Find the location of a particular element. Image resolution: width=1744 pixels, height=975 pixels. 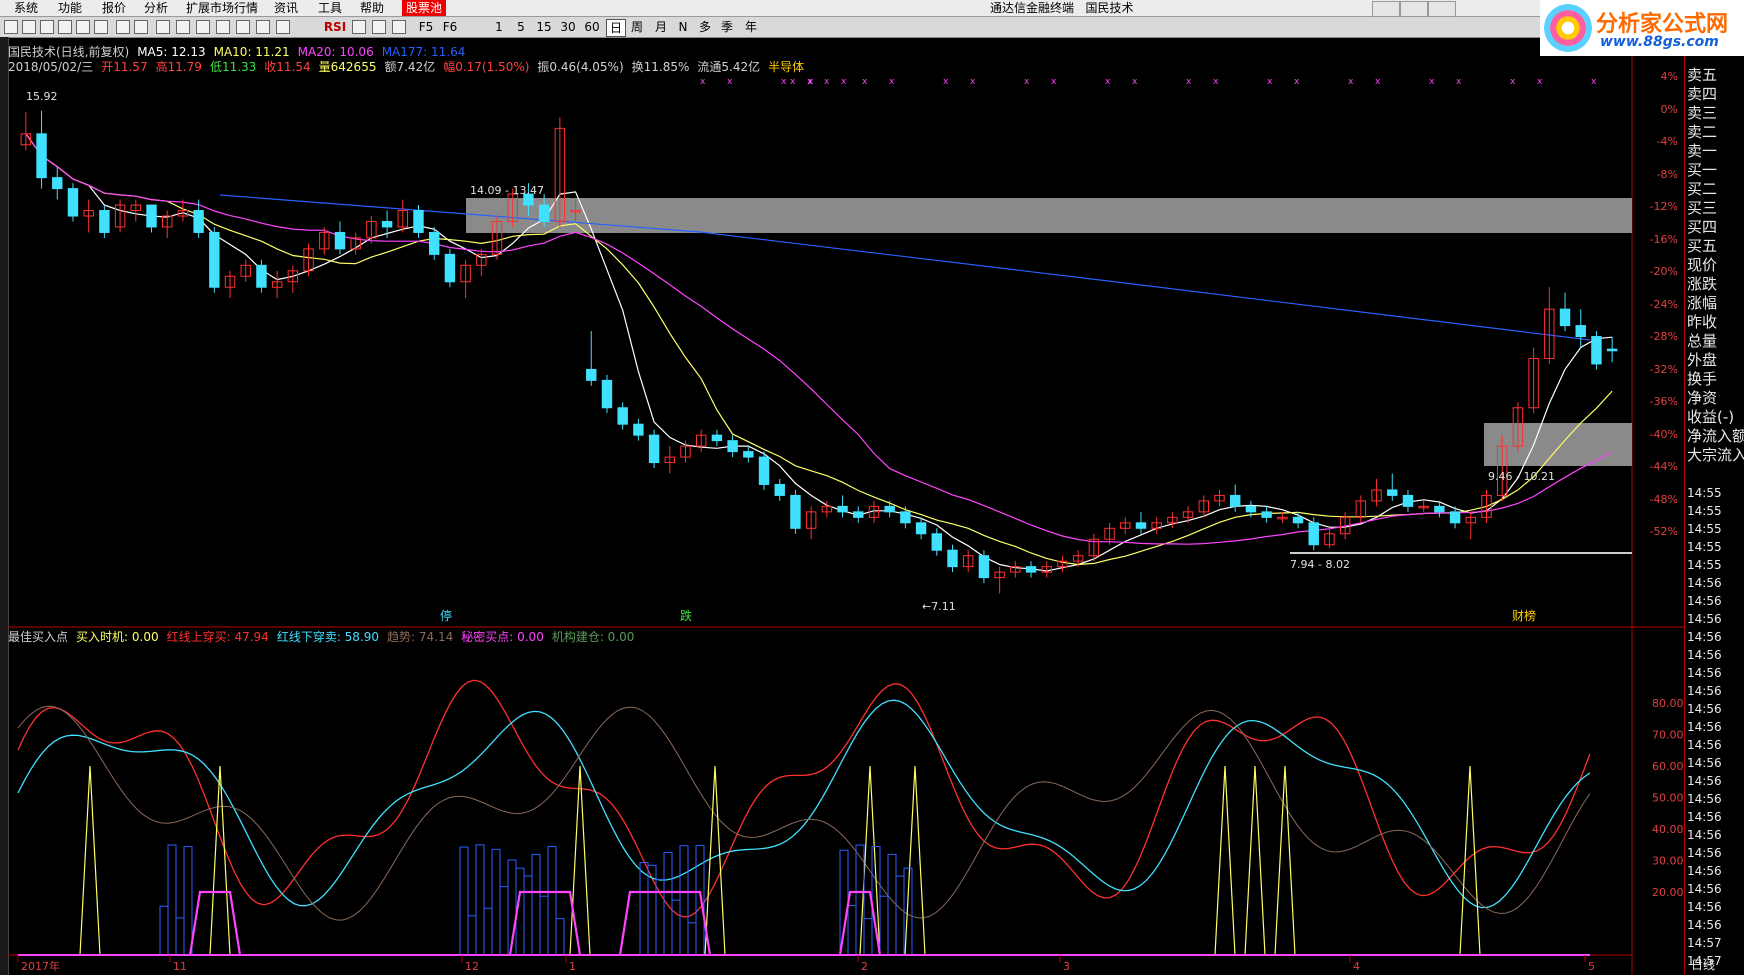

date-label: 3 is located at coordinates (1066, 966).